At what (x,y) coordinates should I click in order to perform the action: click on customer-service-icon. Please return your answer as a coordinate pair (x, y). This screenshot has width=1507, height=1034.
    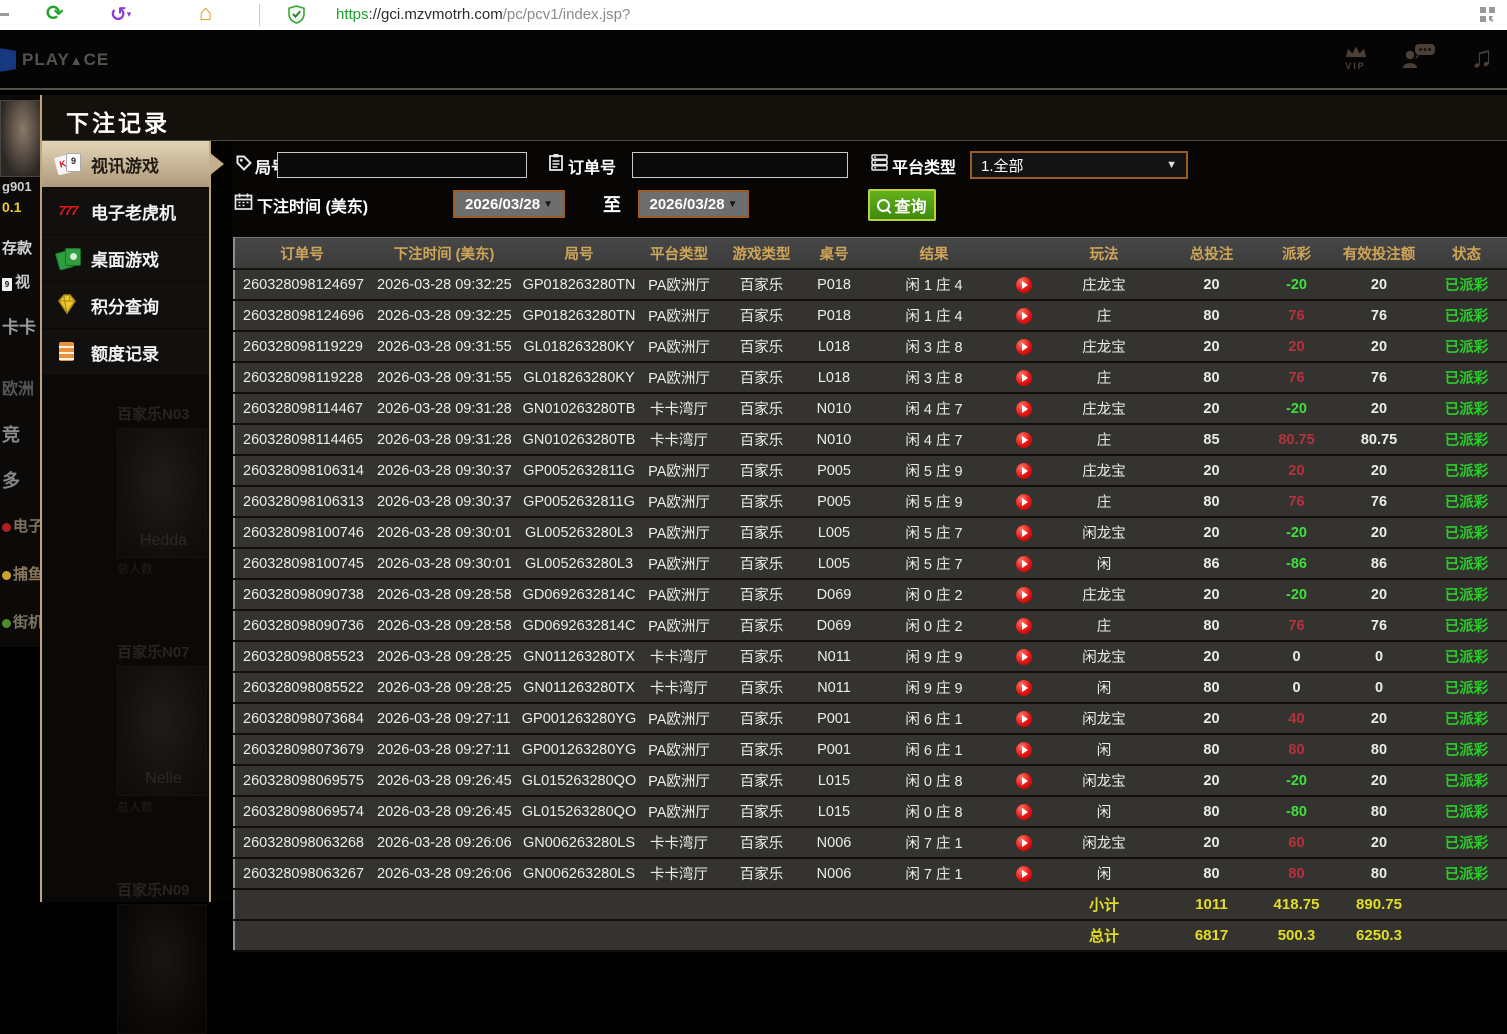
    Looking at the image, I should click on (1419, 57).